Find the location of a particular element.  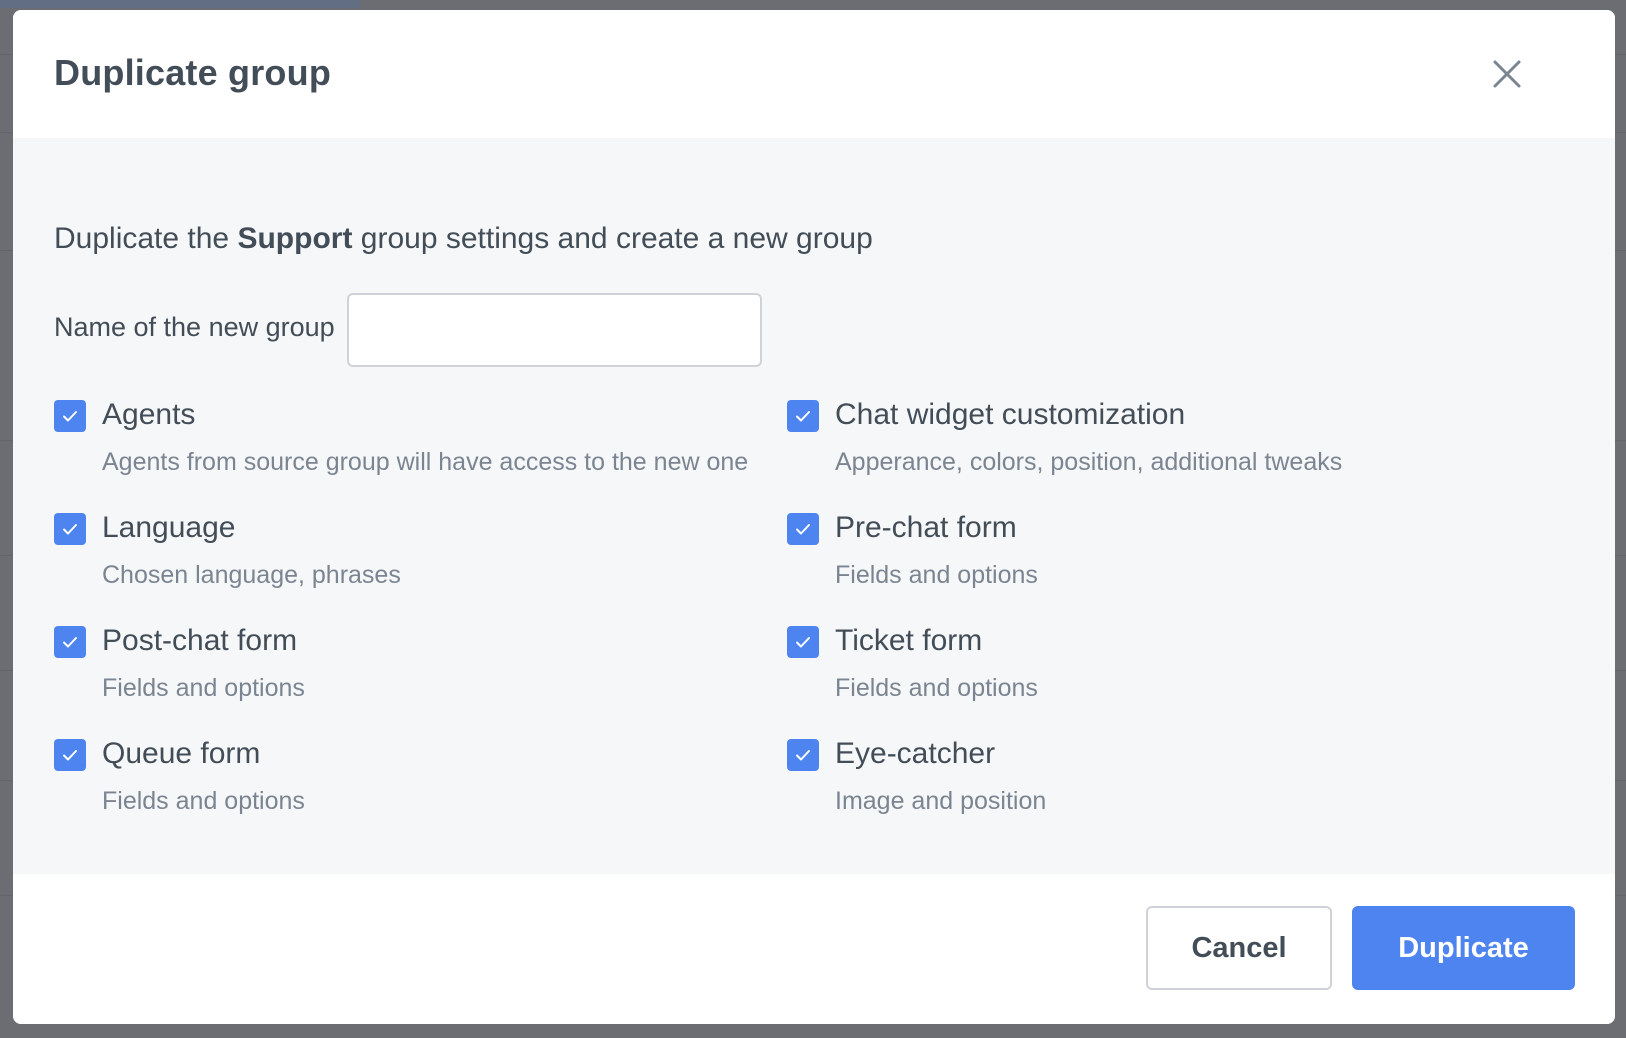

option-title: Language is located at coordinates (168, 528).